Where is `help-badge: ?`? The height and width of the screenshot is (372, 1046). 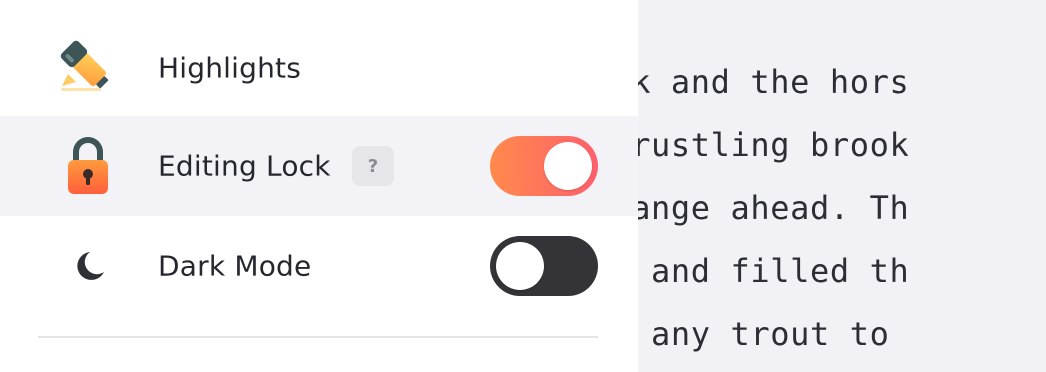
help-badge: ? is located at coordinates (373, 166).